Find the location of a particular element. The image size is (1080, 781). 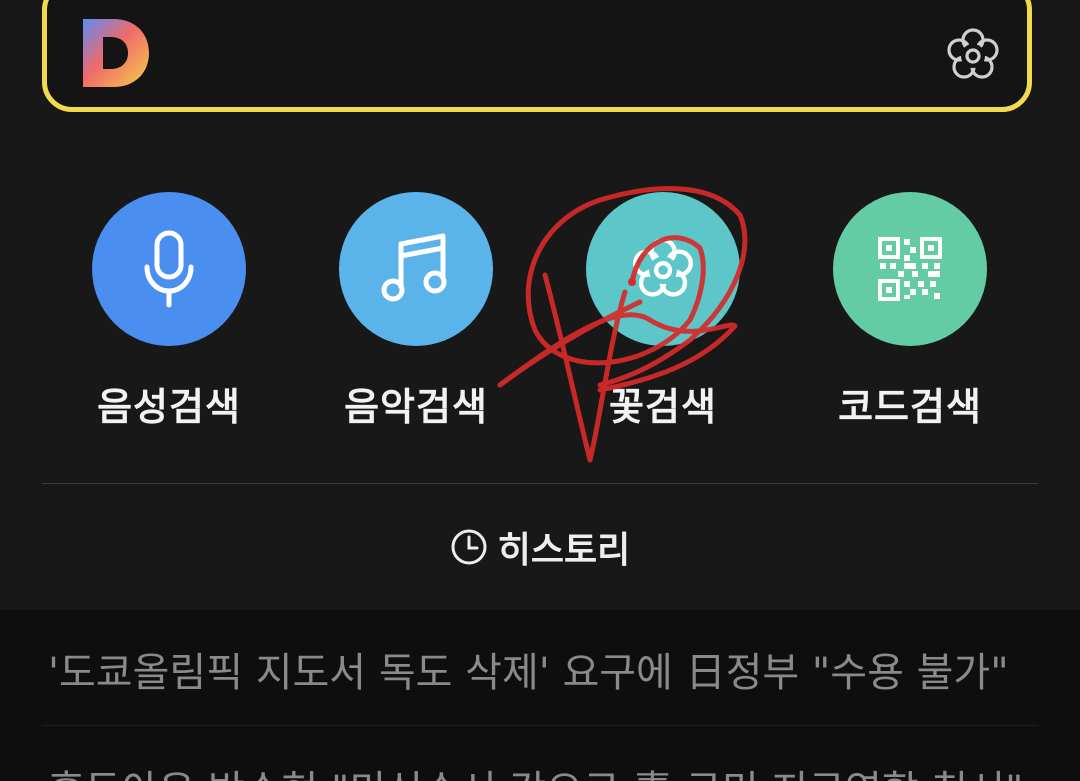

clock-icon is located at coordinates (469, 547).